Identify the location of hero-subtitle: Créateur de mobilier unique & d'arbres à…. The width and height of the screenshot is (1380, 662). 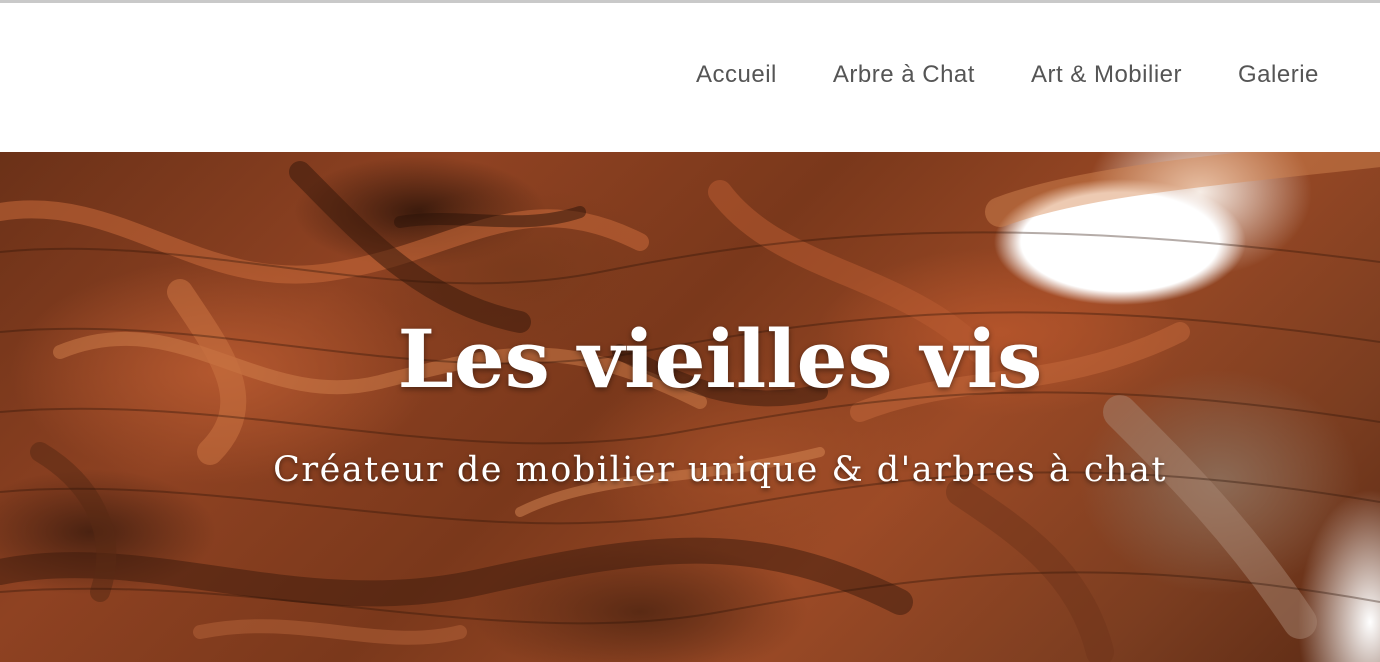
(720, 470).